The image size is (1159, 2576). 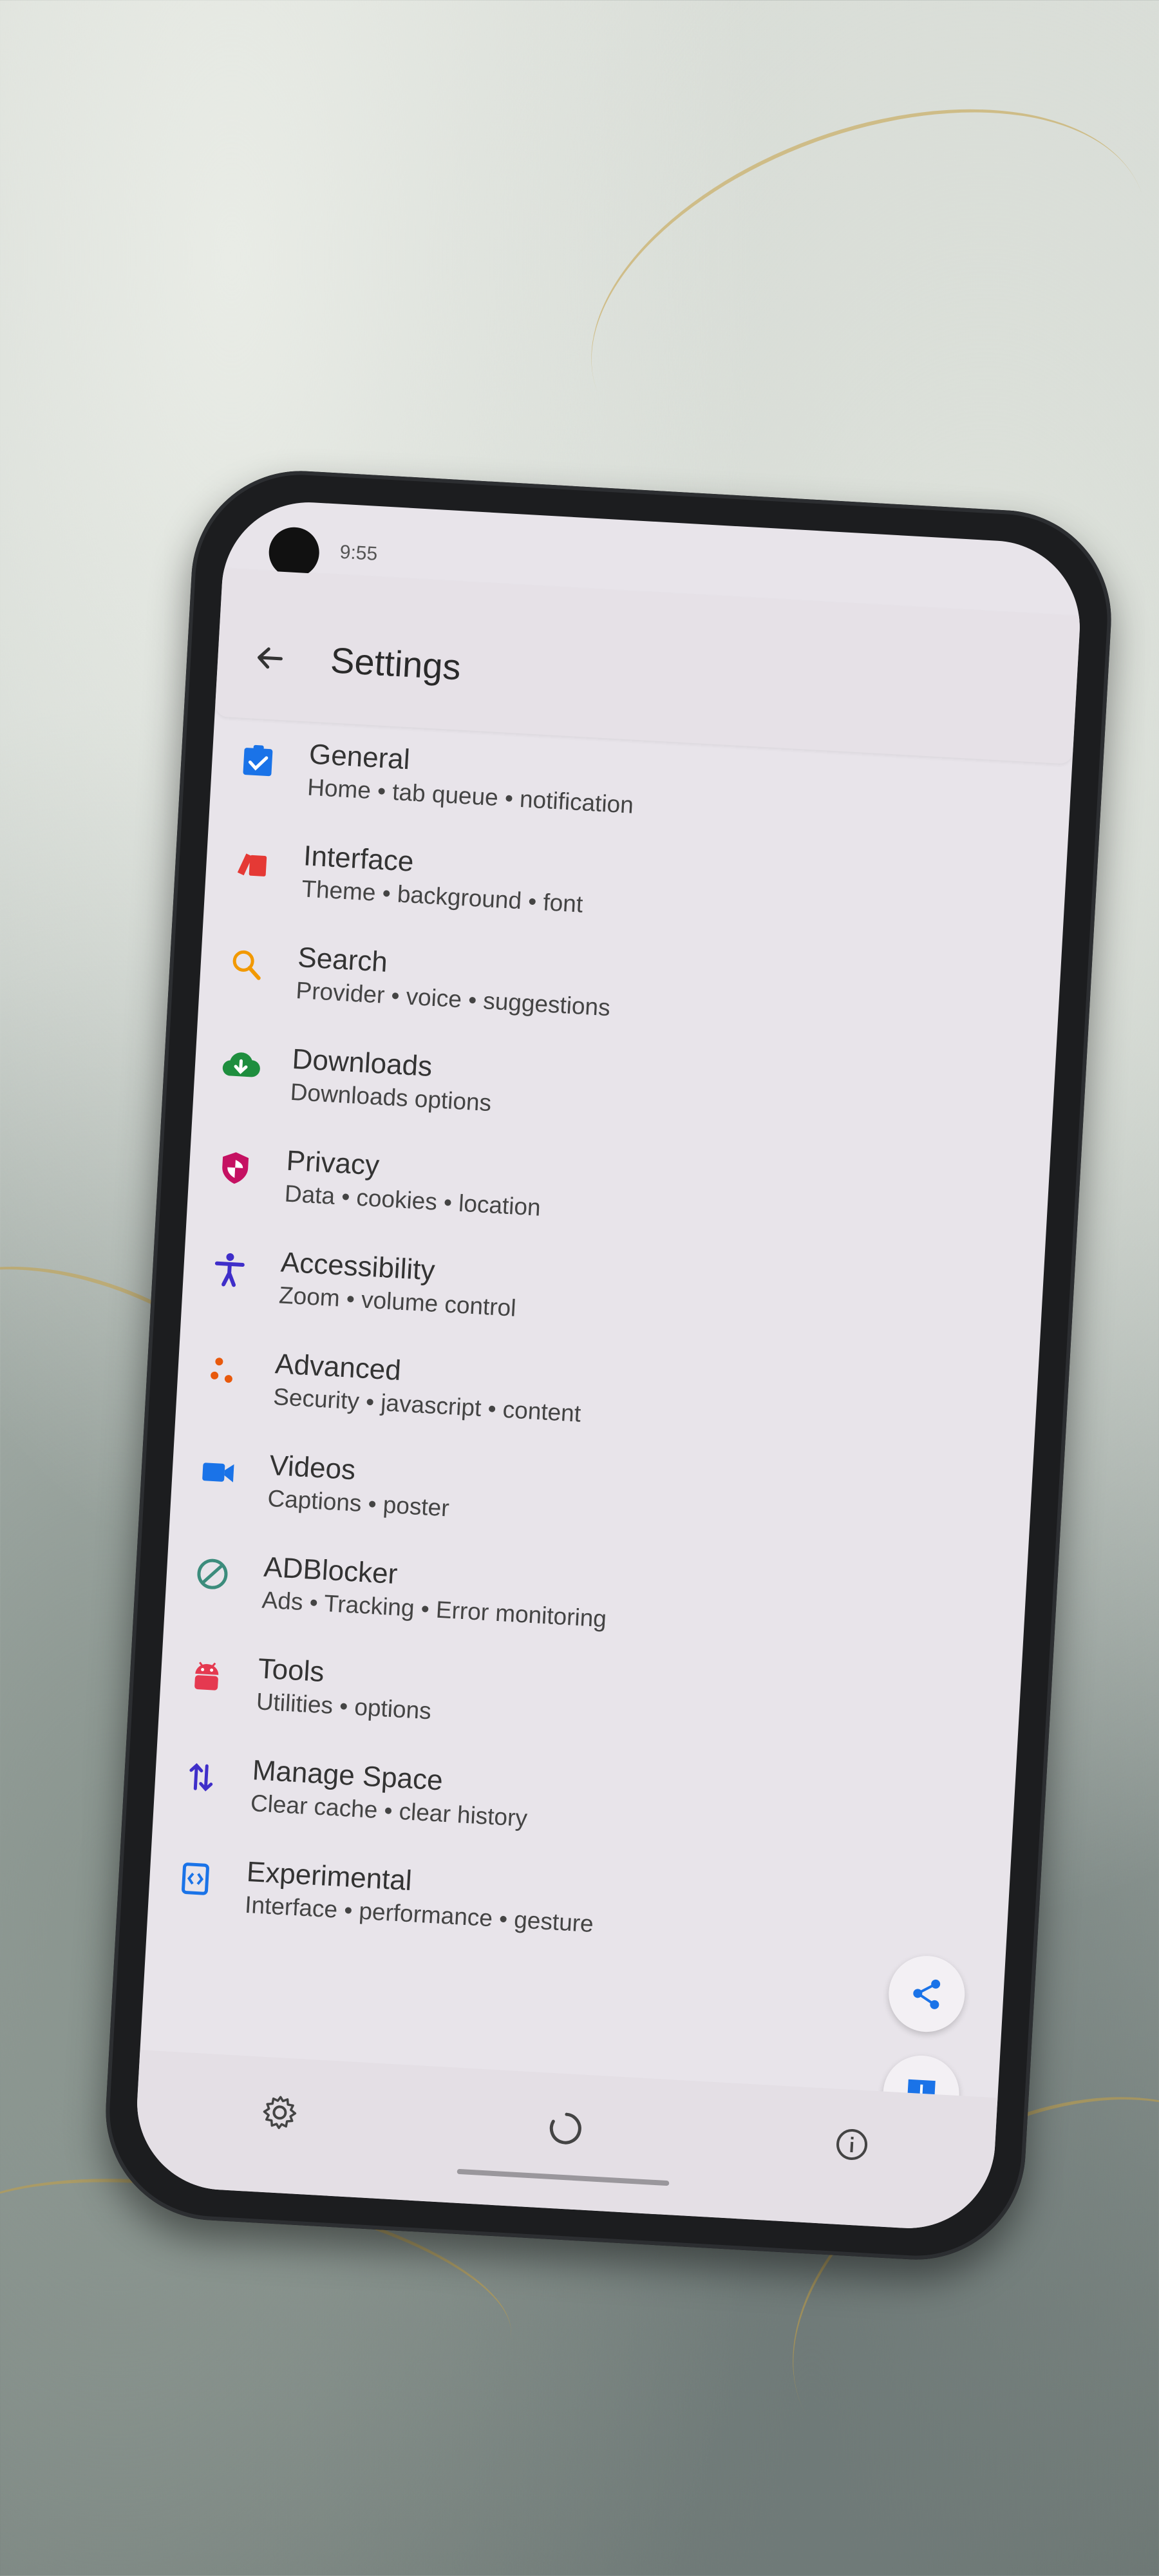 I want to click on marble-vein, so click(x=850, y=291).